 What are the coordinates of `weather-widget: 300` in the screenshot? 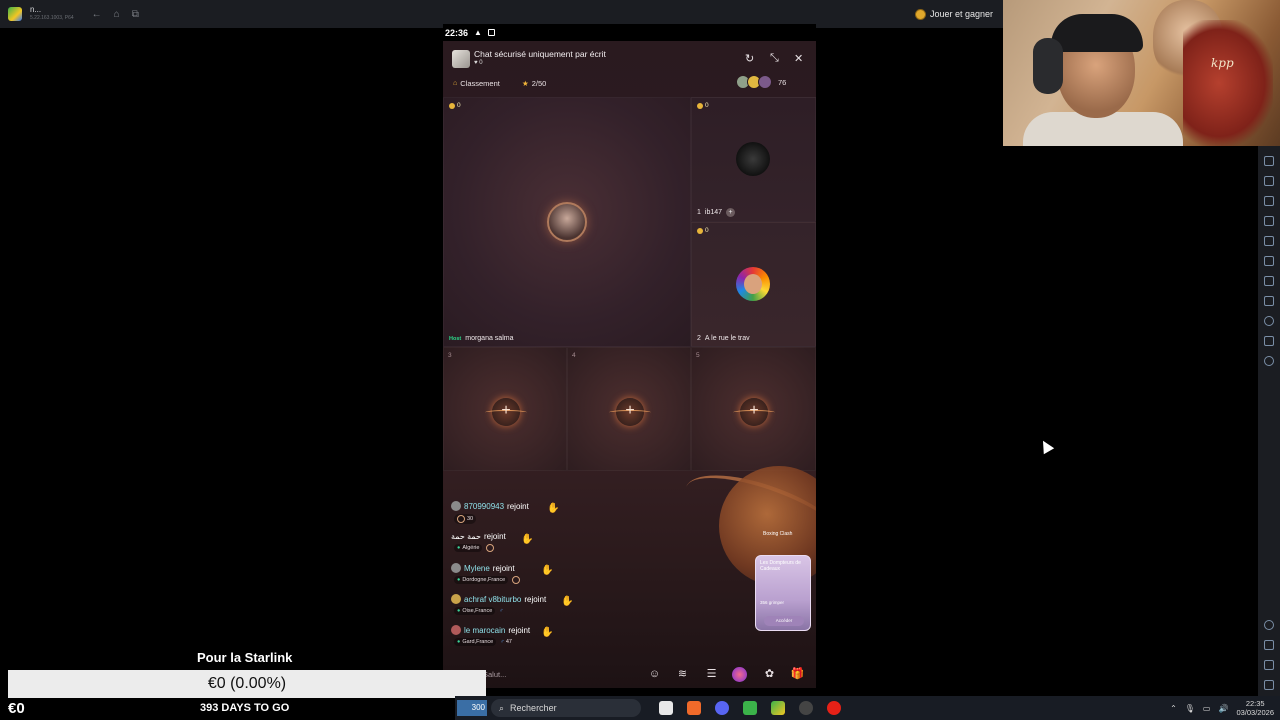 It's located at (472, 708).